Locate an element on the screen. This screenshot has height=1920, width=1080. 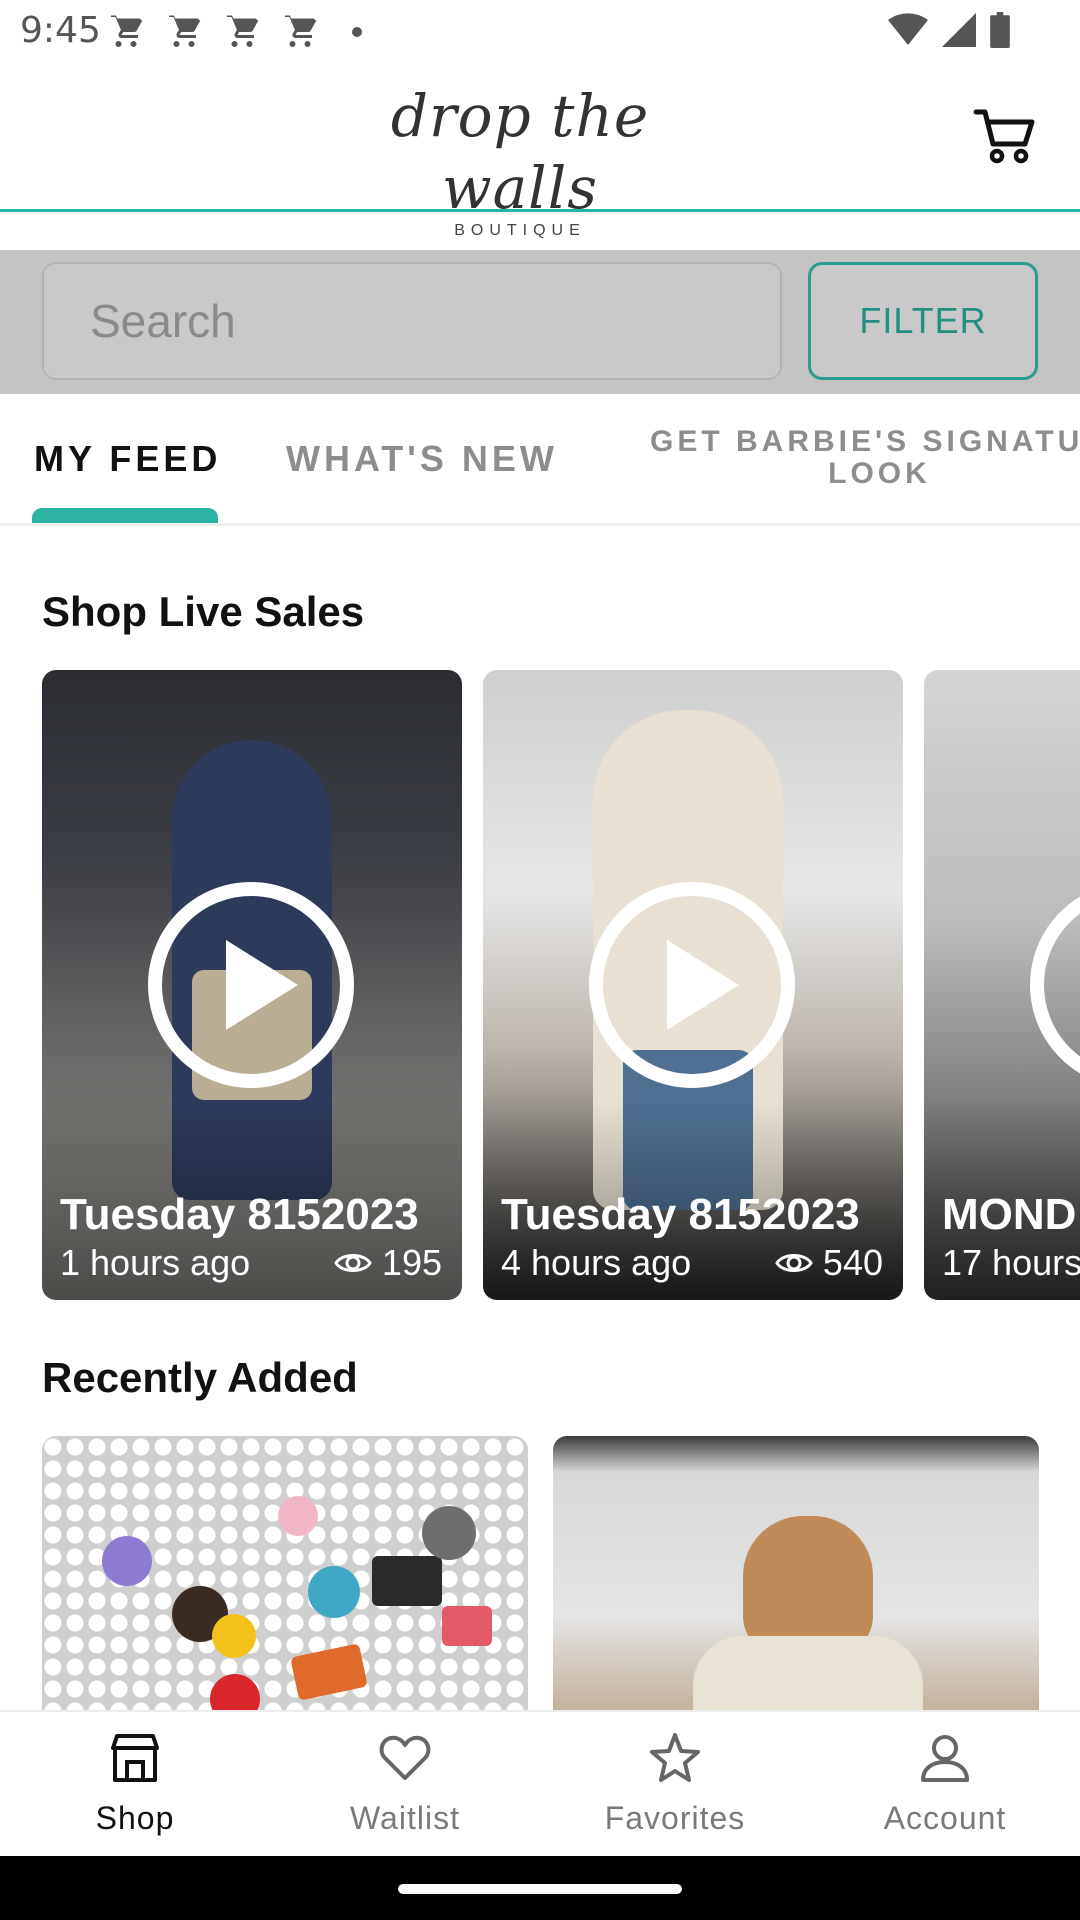
app-header: drop the walls BOUTIQUE is located at coordinates (540, 150).